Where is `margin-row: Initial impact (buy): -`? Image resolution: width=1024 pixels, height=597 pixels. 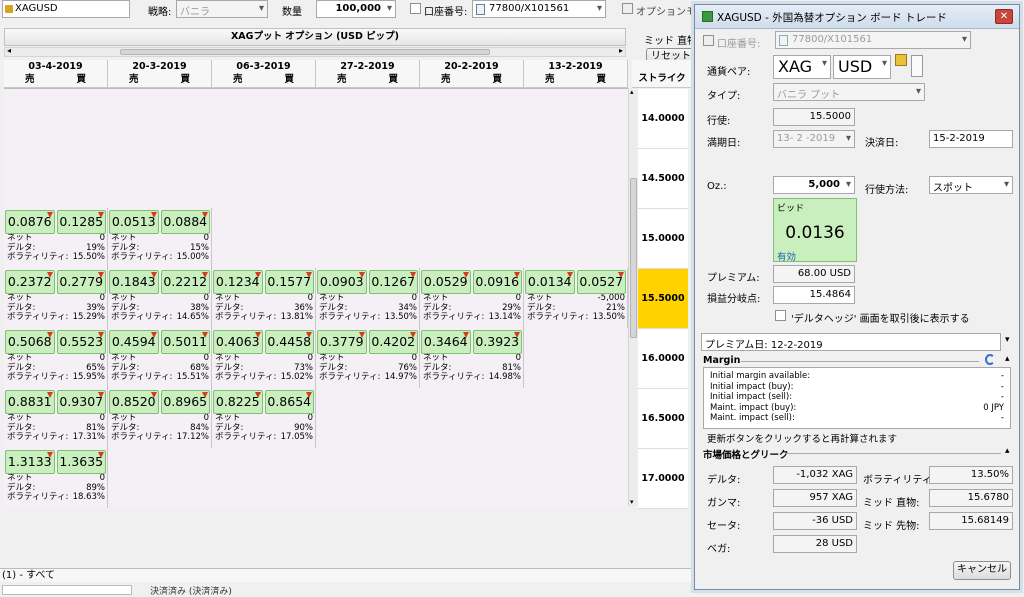
margin-row: Initial impact (buy): - is located at coordinates (857, 387).